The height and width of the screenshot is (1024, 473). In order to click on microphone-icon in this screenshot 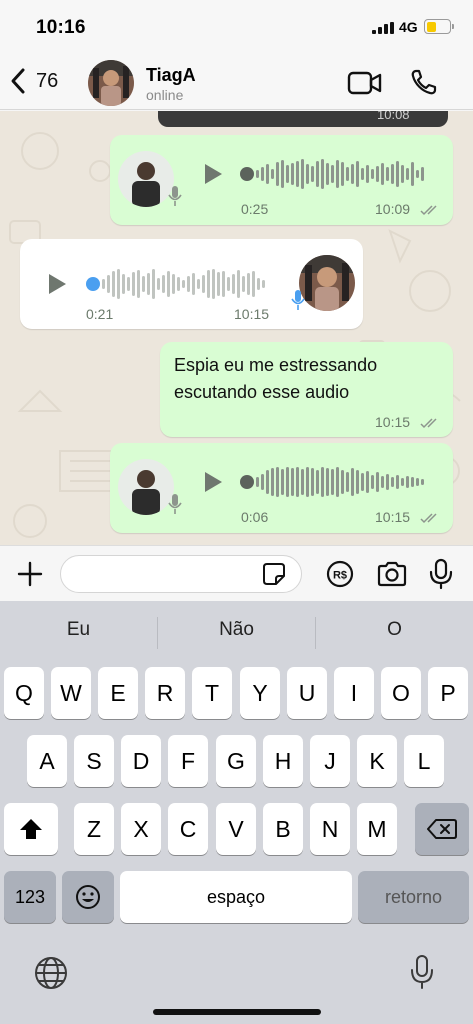, I will do `click(441, 574)`.